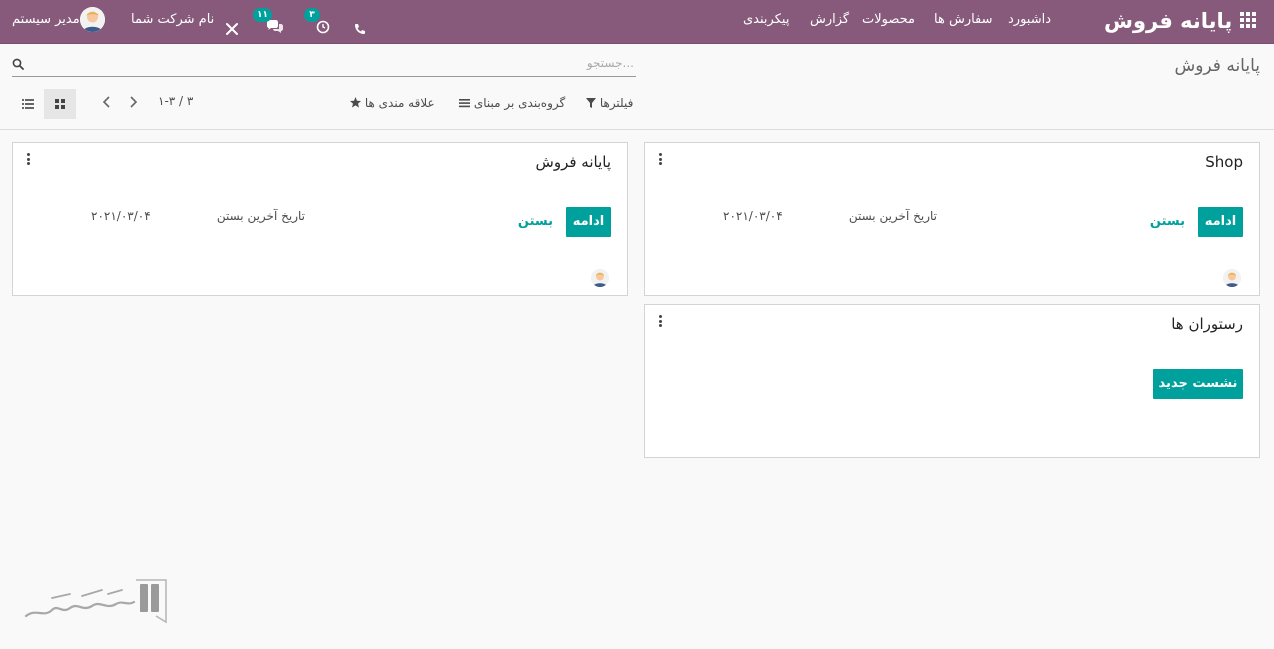  Describe the element at coordinates (1029, 22) in the screenshot. I see `menu-dashboard: داشبورد` at that location.